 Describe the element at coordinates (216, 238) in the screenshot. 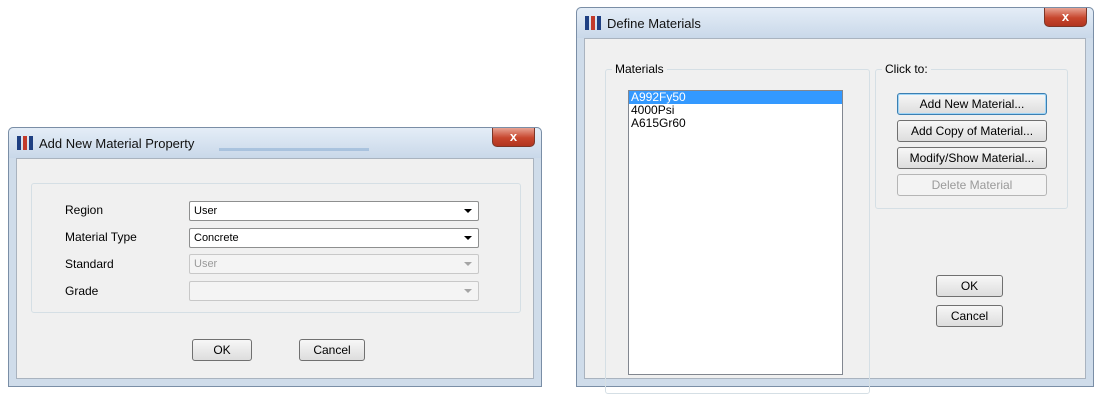

I see `material-type-value: Concrete` at that location.